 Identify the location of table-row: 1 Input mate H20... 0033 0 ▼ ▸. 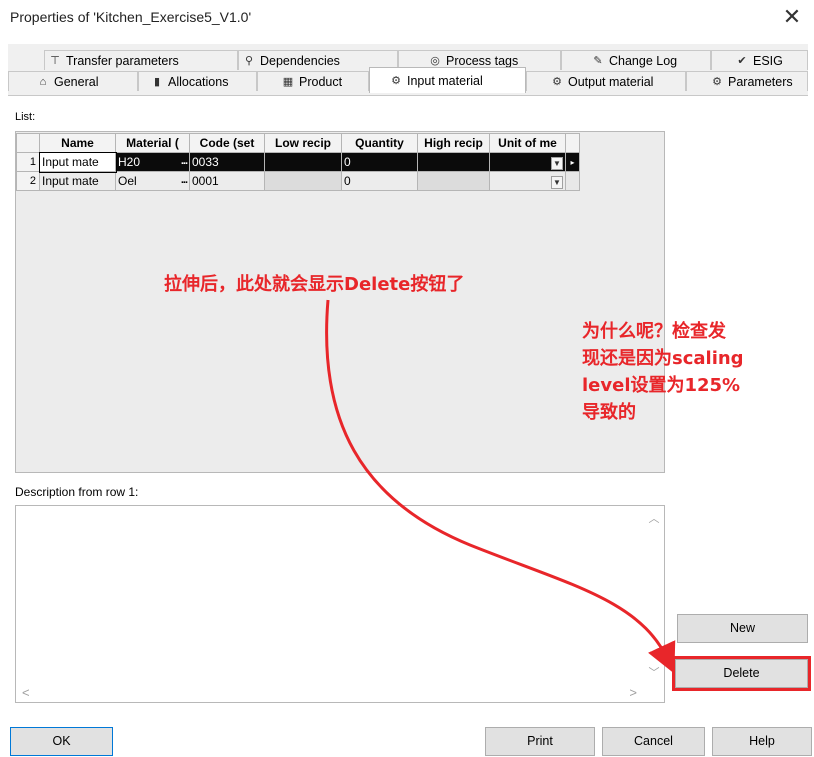
(298, 162).